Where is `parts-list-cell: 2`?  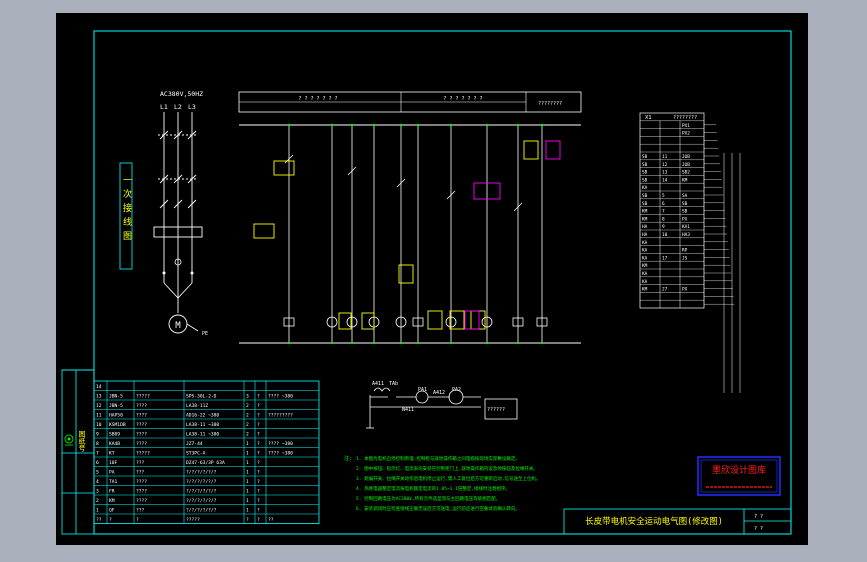 parts-list-cell: 2 is located at coordinates (247, 425).